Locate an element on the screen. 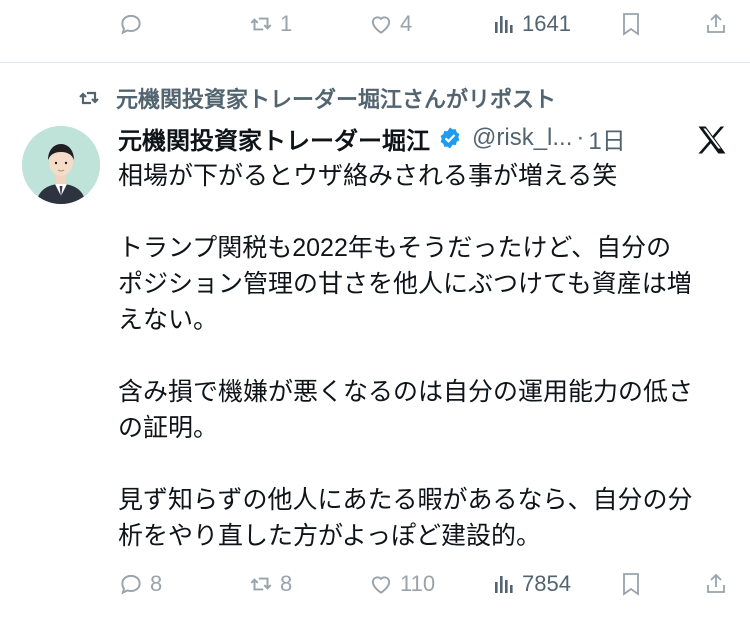 The image size is (750, 620). tweet-line: トランプ関税も2022年もそうだったけど、自分の is located at coordinates (395, 248).